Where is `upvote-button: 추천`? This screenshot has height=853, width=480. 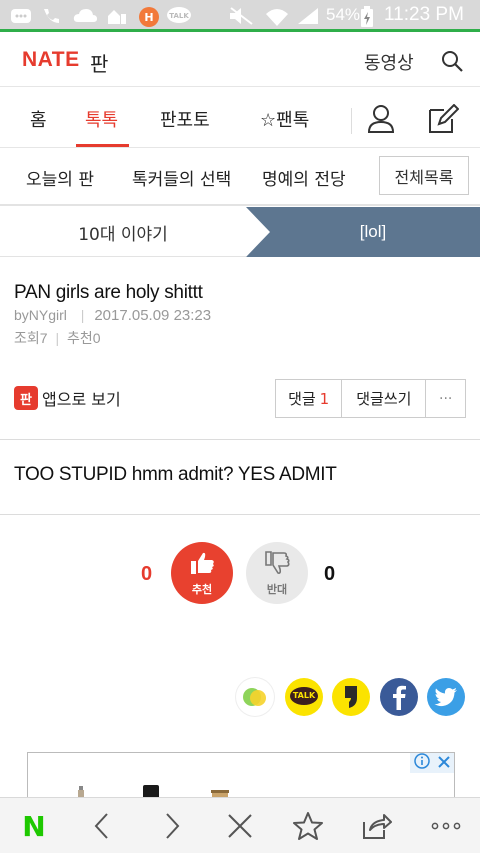 upvote-button: 추천 is located at coordinates (202, 573).